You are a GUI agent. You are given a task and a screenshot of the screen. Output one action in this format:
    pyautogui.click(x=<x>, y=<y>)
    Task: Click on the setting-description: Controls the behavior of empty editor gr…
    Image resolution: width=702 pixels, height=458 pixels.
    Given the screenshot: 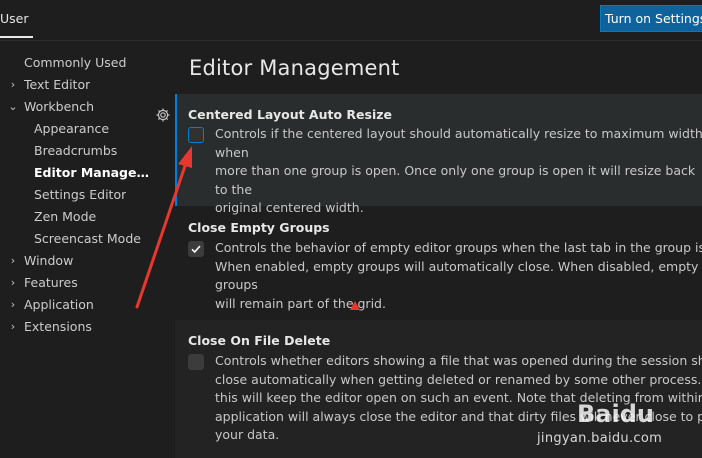 What is the action you would take?
    pyautogui.click(x=458, y=276)
    